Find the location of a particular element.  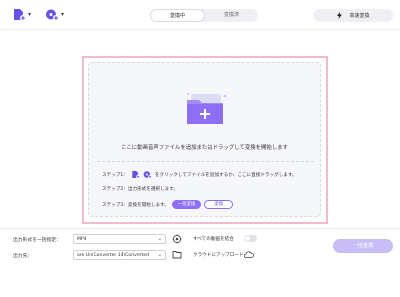

tab-converted: 変換済 is located at coordinates (231, 15).